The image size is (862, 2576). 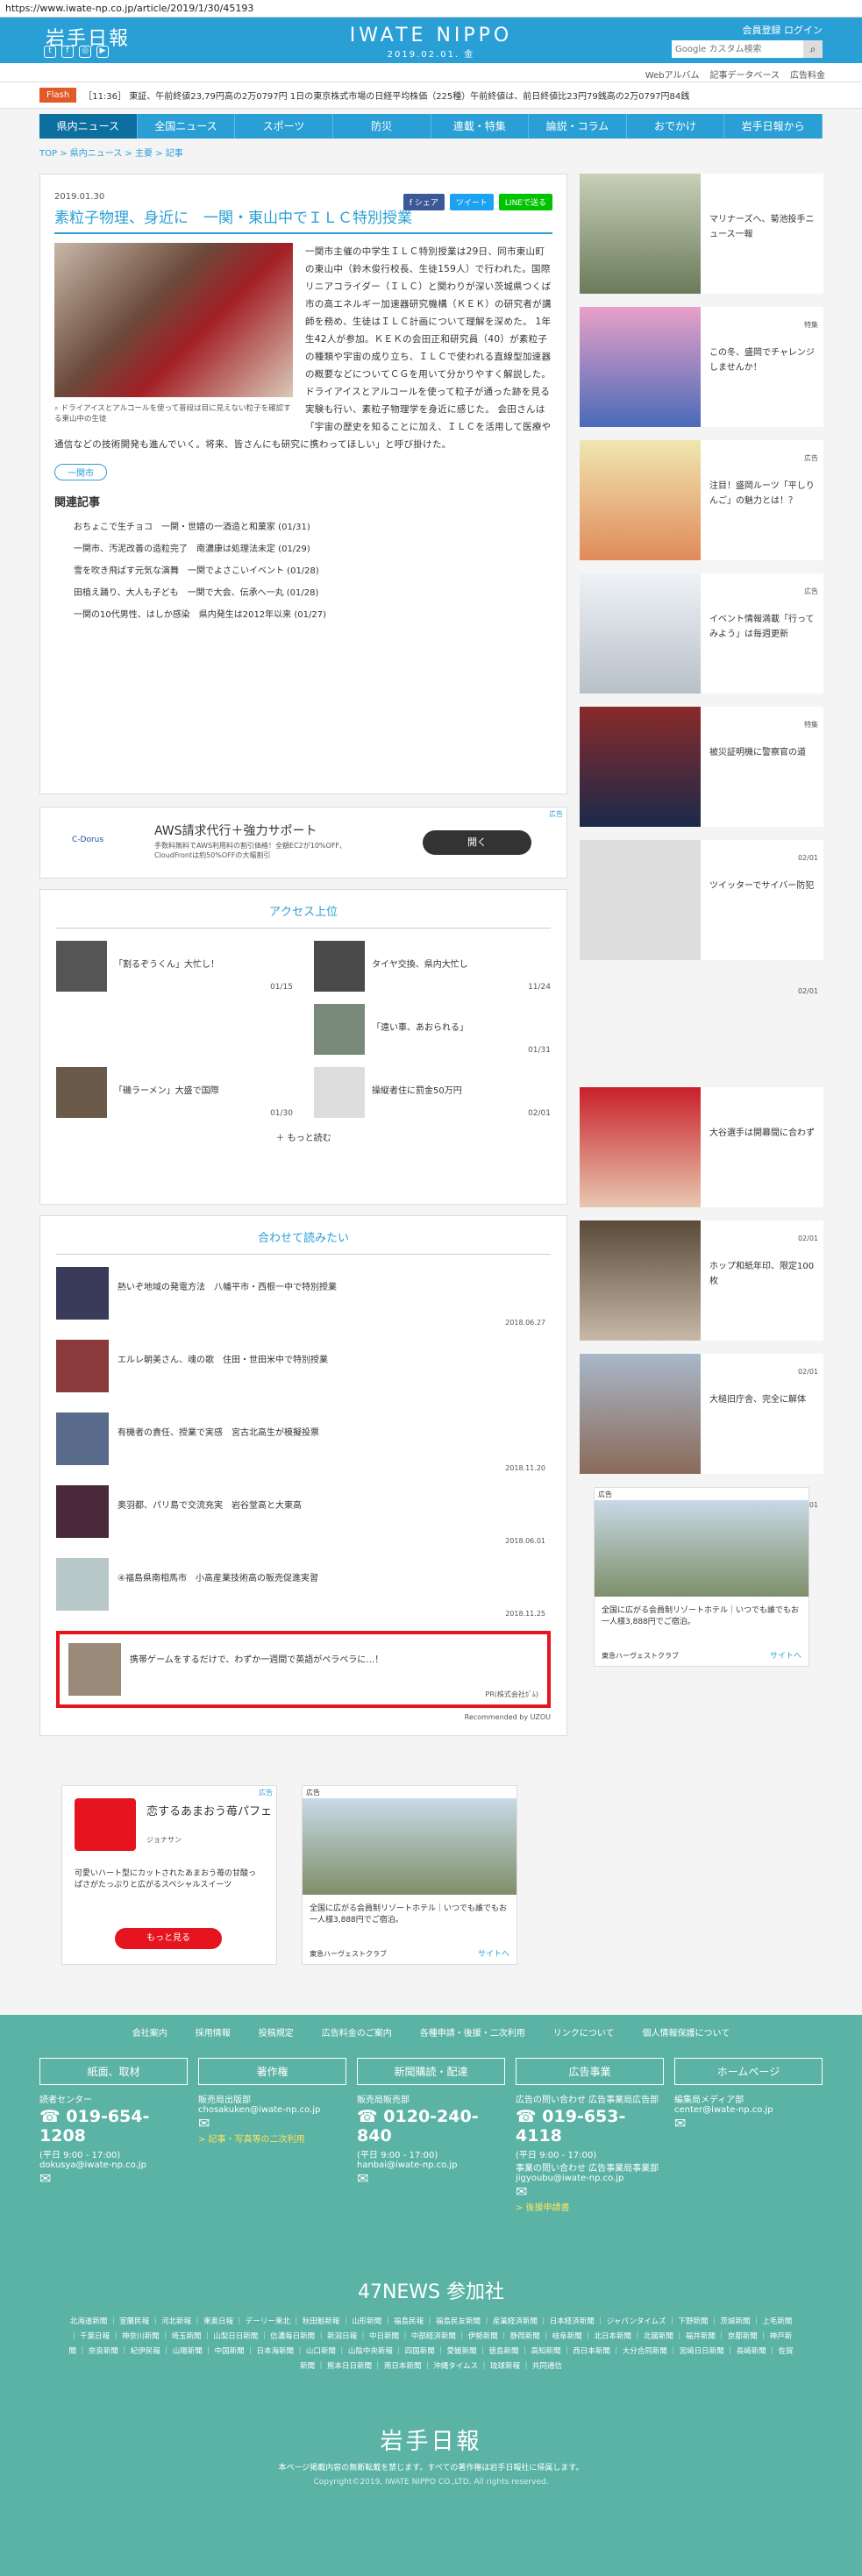 I want to click on related-item: おちょこで生チョコ 一関・世嬉の一酒造と和菓家 (01/31), so click(x=303, y=527).